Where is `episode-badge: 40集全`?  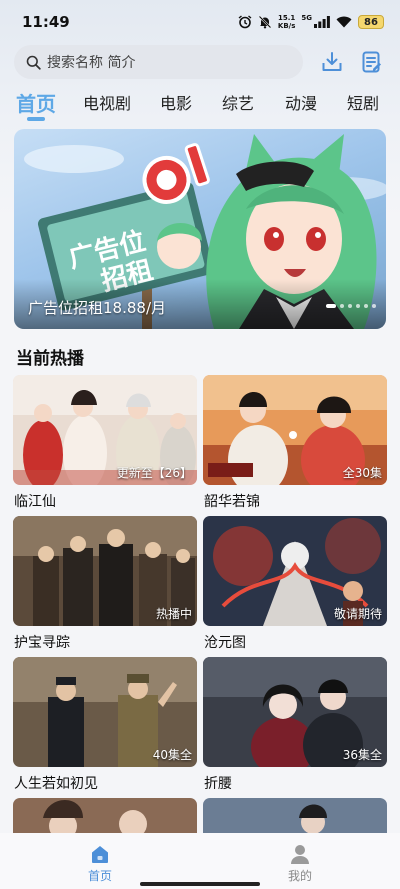 episode-badge: 40集全 is located at coordinates (172, 755).